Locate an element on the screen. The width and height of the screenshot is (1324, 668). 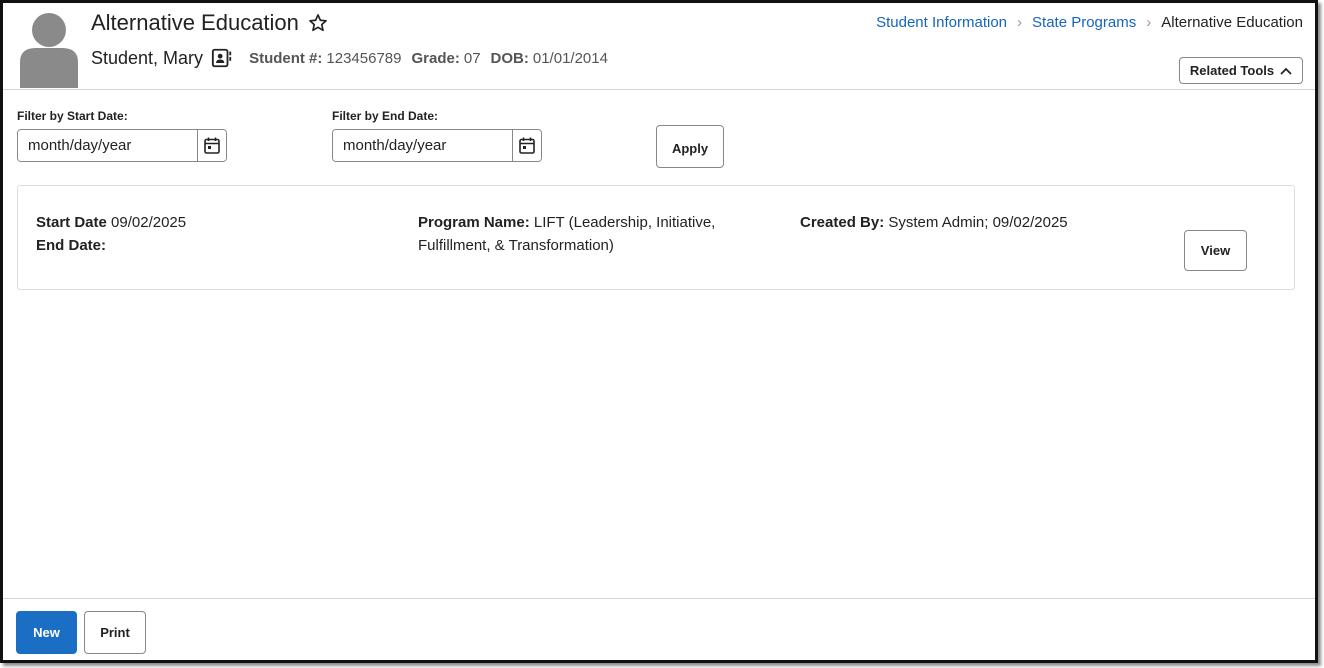
contact-card-icon is located at coordinates (222, 58).